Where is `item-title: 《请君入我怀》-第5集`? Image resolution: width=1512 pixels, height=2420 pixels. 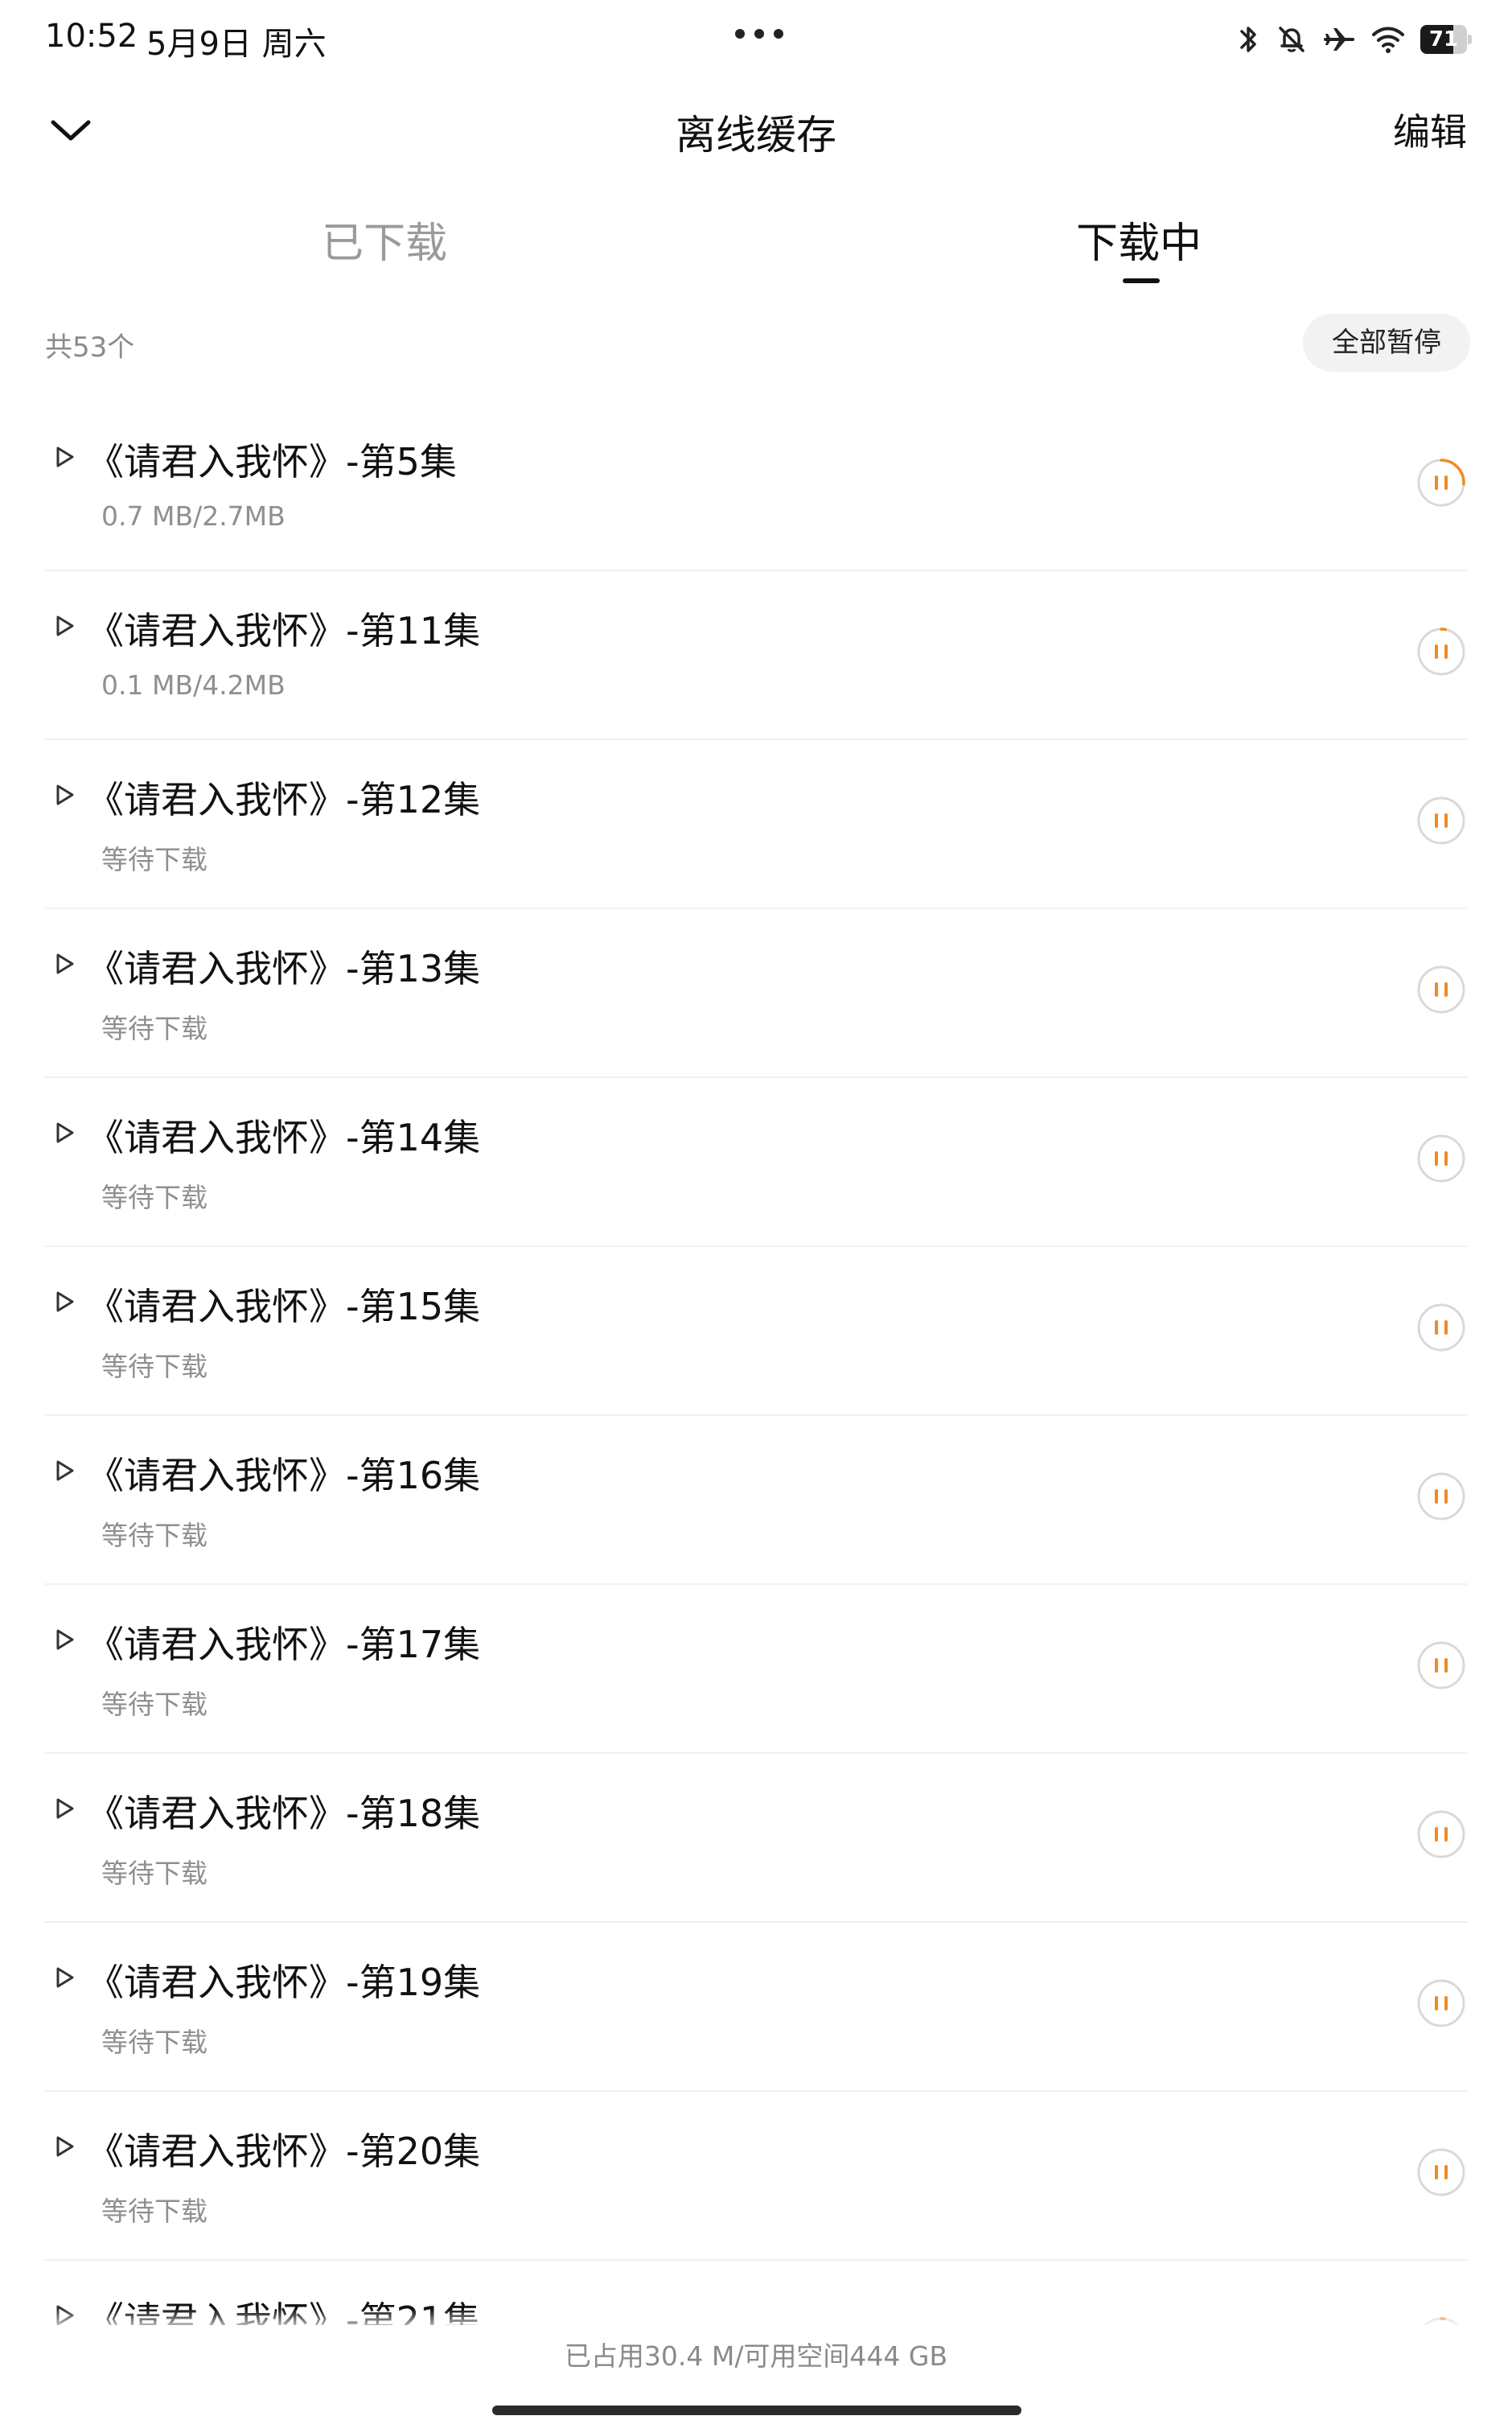
item-title: 《请君入我怀》-第5集 is located at coordinates (272, 462).